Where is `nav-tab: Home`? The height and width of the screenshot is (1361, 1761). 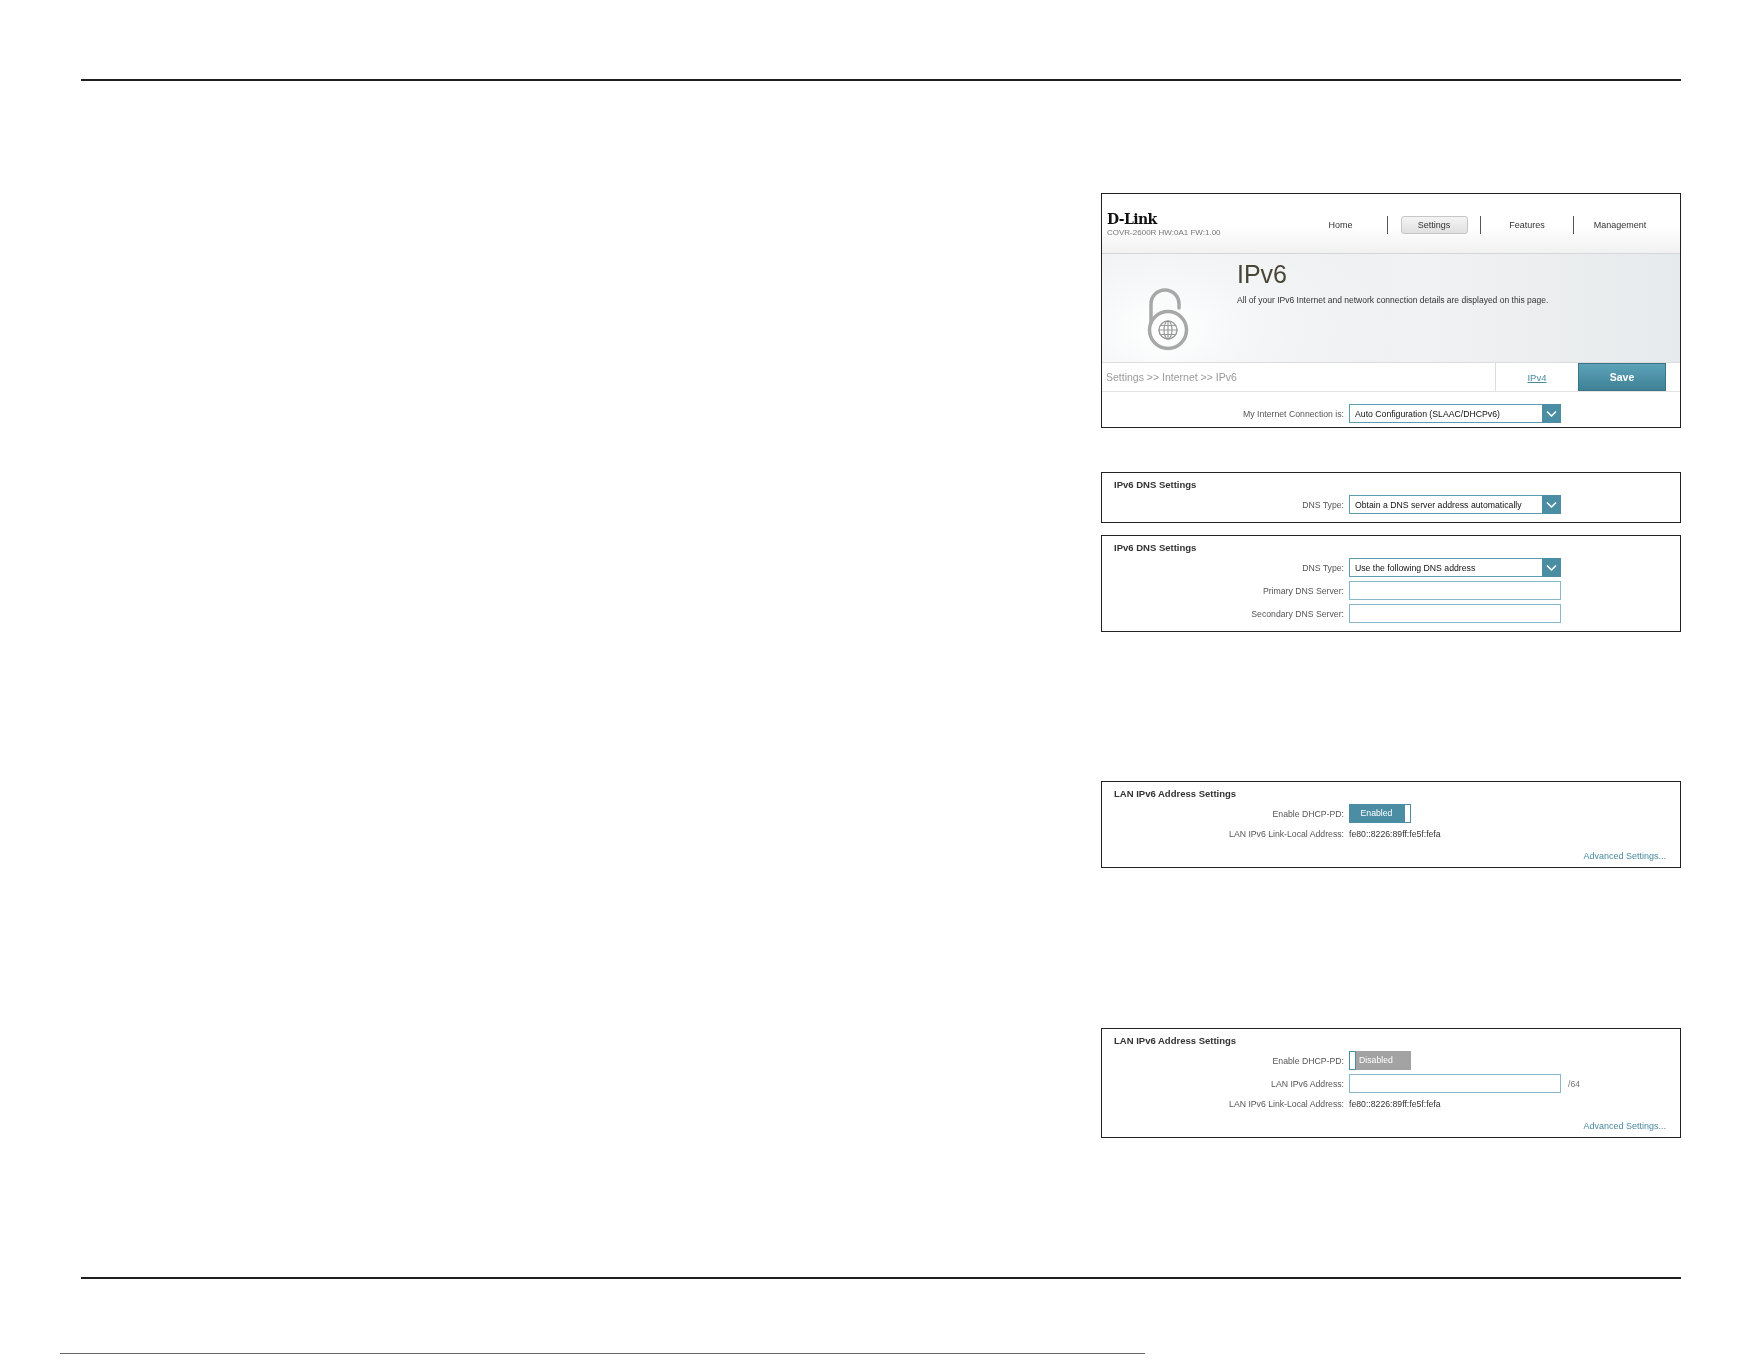 nav-tab: Home is located at coordinates (1340, 225).